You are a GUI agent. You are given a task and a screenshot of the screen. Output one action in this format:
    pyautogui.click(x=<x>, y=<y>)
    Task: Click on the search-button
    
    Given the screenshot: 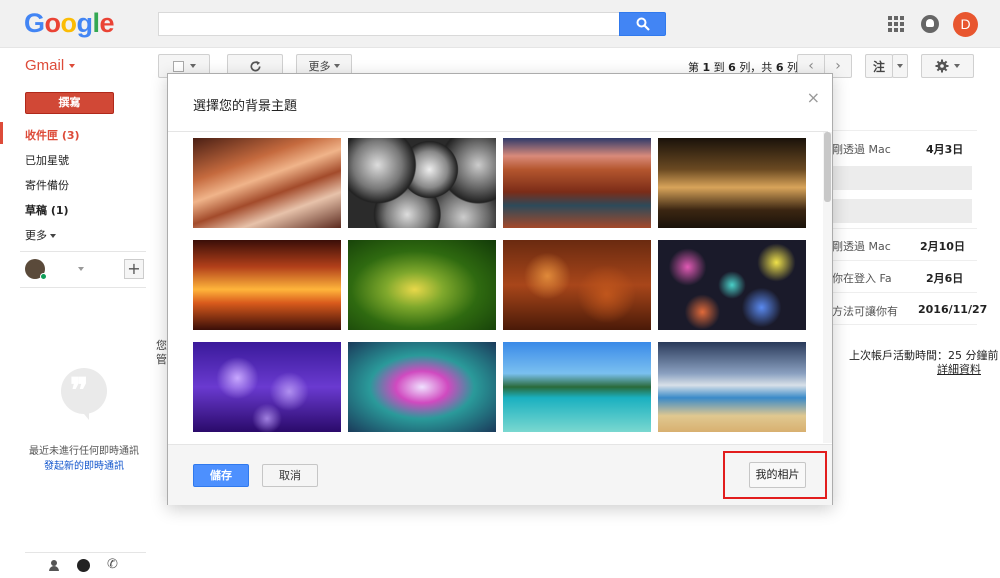 What is the action you would take?
    pyautogui.click(x=642, y=24)
    